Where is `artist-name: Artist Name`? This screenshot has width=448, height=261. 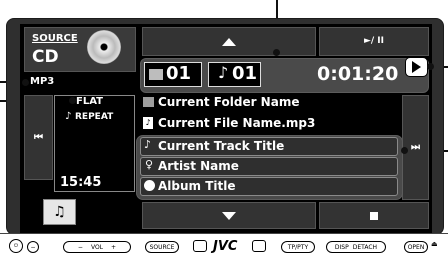
artist-name: Artist Name is located at coordinates (198, 166).